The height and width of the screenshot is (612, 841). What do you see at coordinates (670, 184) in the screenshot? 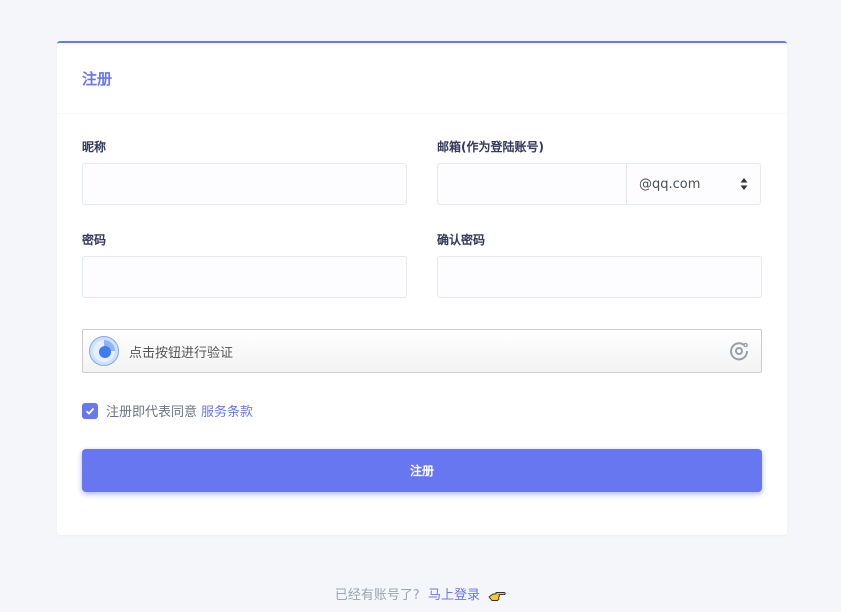
I see `email-domain-value: @qq.com` at bounding box center [670, 184].